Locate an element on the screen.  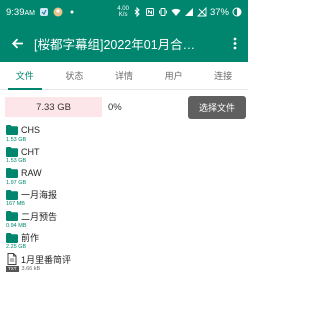
item-name: CHT is located at coordinates (30, 151).